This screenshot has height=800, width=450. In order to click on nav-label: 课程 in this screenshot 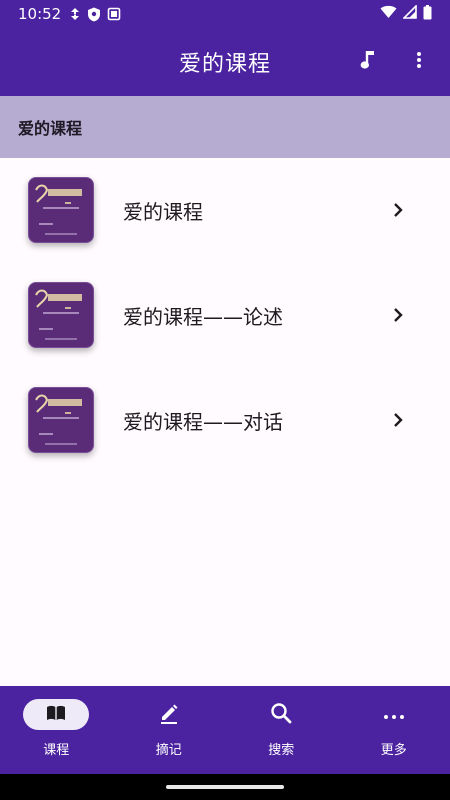, I will do `click(56, 750)`.